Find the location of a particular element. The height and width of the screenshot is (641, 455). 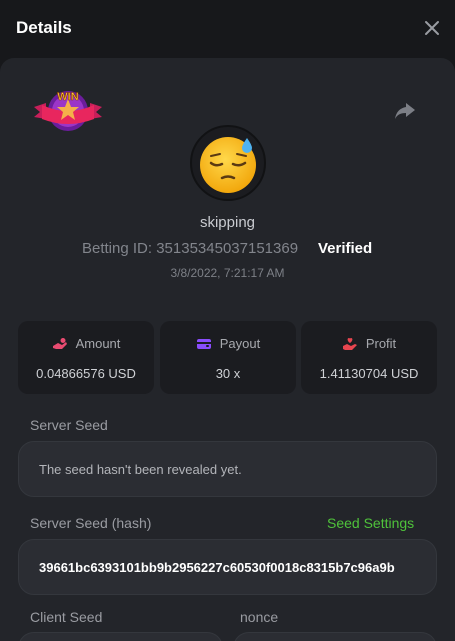

hand-coin-icon is located at coordinates (59, 343).